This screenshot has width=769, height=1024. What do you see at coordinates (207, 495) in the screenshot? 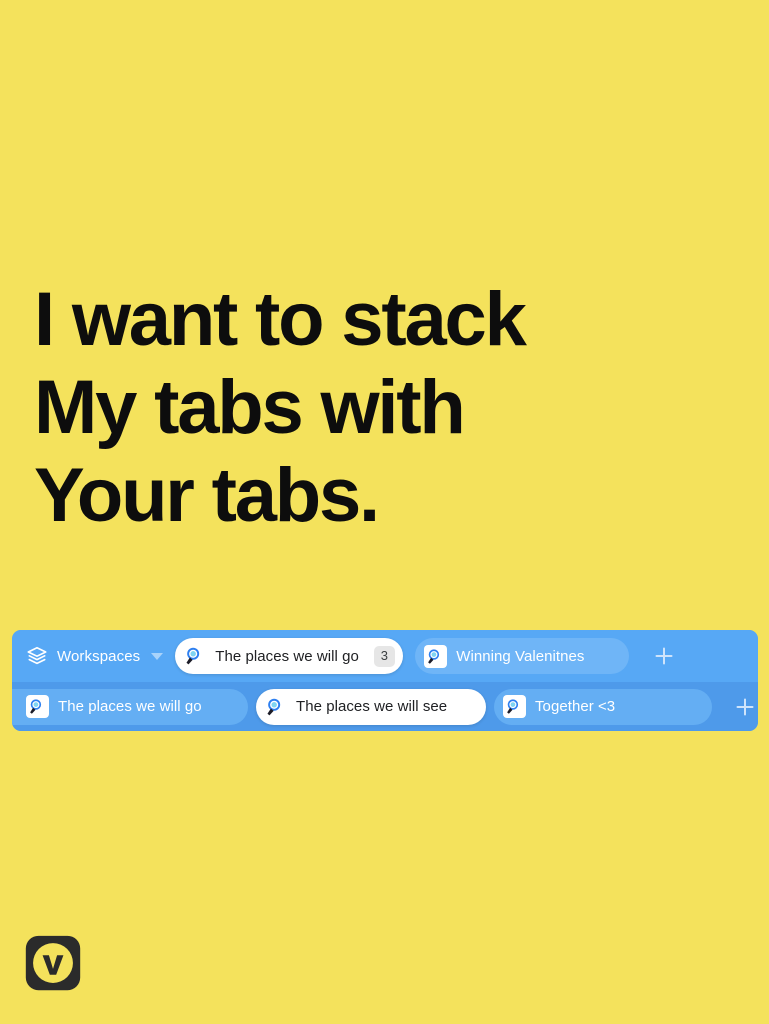
I see `headline-line-3: Your tabs.` at bounding box center [207, 495].